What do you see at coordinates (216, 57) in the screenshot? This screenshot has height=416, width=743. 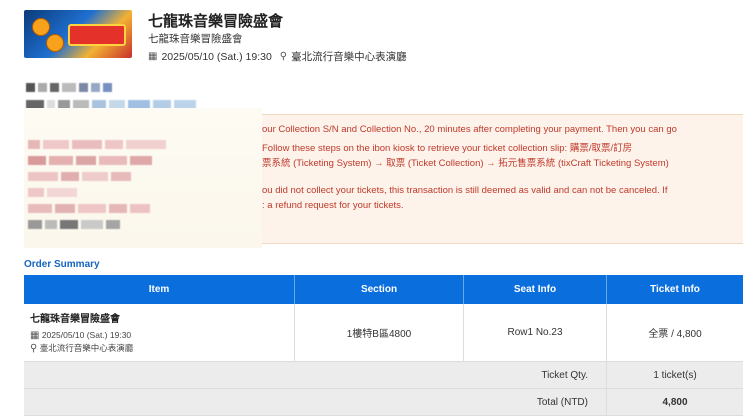 I see `event-datetime: 2025/05/10 (Sat.) 19:30` at bounding box center [216, 57].